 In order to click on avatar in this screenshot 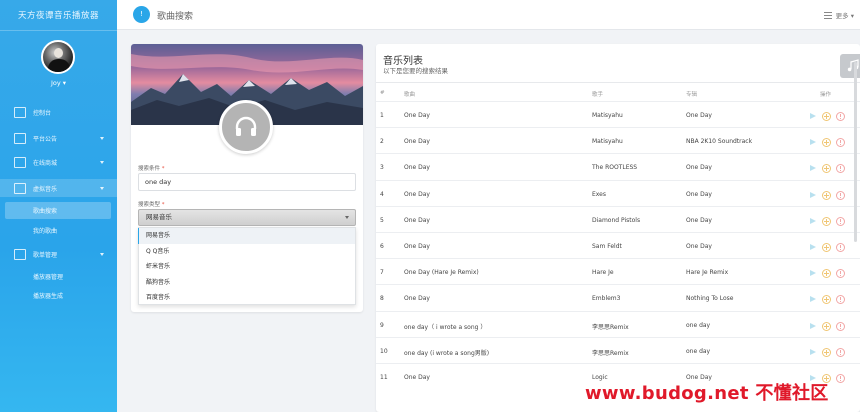, I will do `click(58, 57)`.